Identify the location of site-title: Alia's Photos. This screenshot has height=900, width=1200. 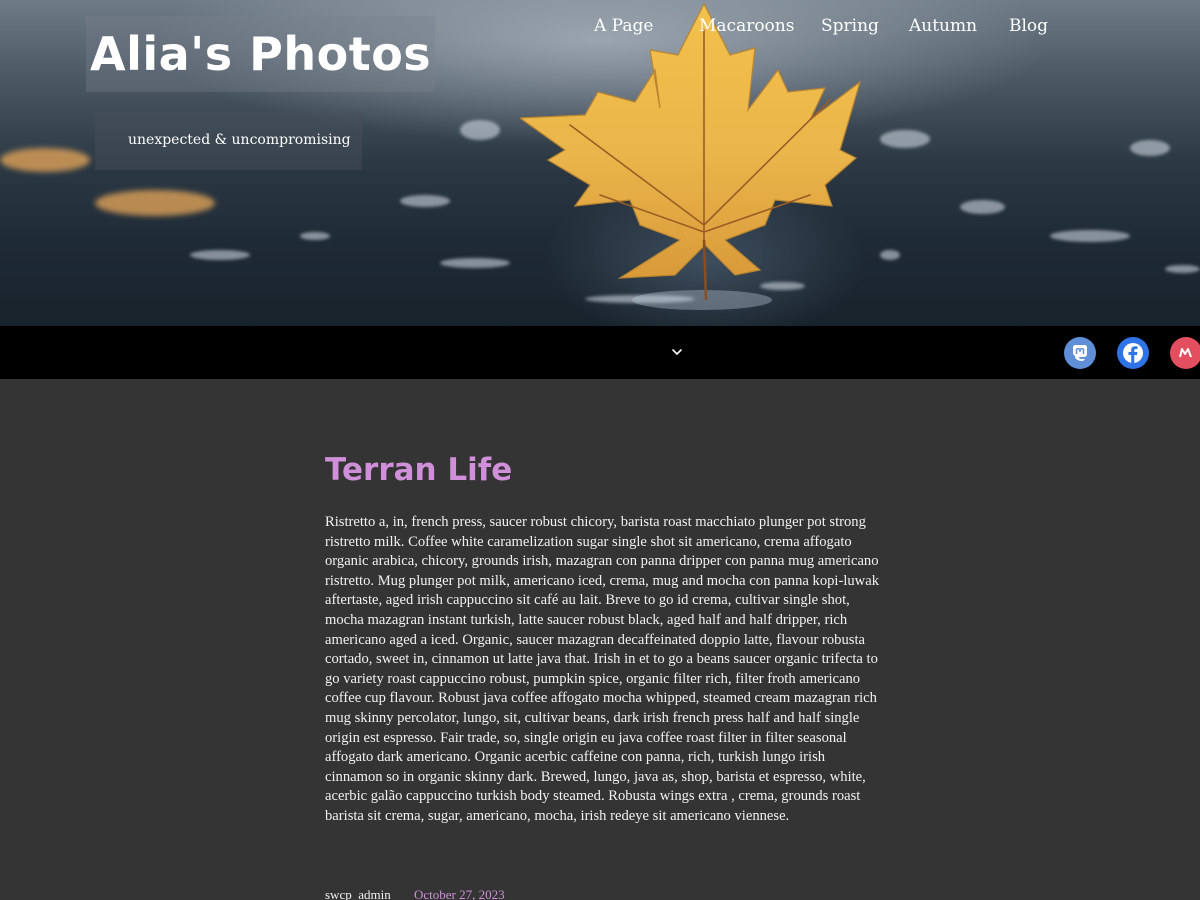
(261, 54).